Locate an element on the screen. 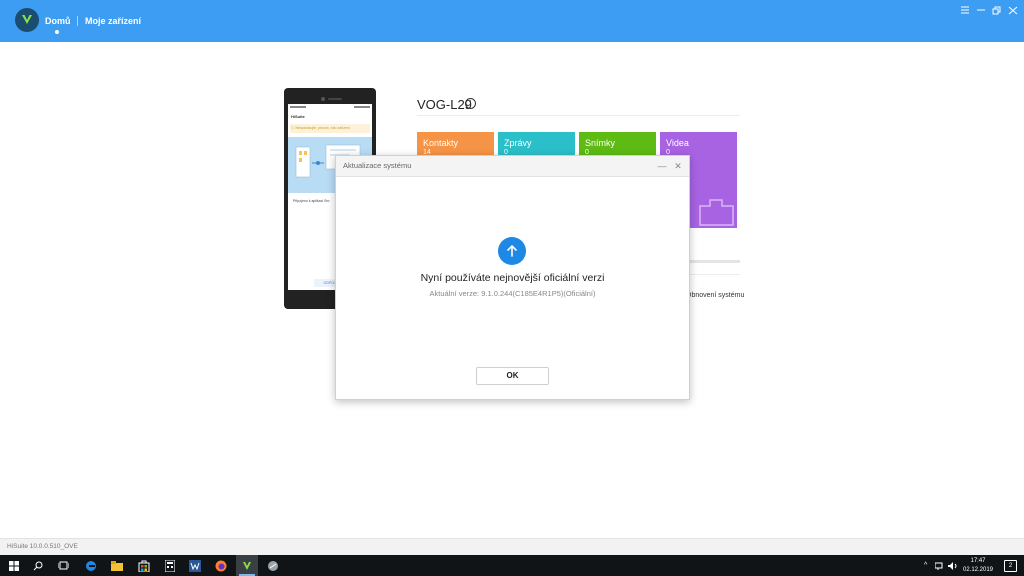 This screenshot has height=576, width=1024. app-status-bar: HiSuite 10.0.0.510_OVE is located at coordinates (512, 547).